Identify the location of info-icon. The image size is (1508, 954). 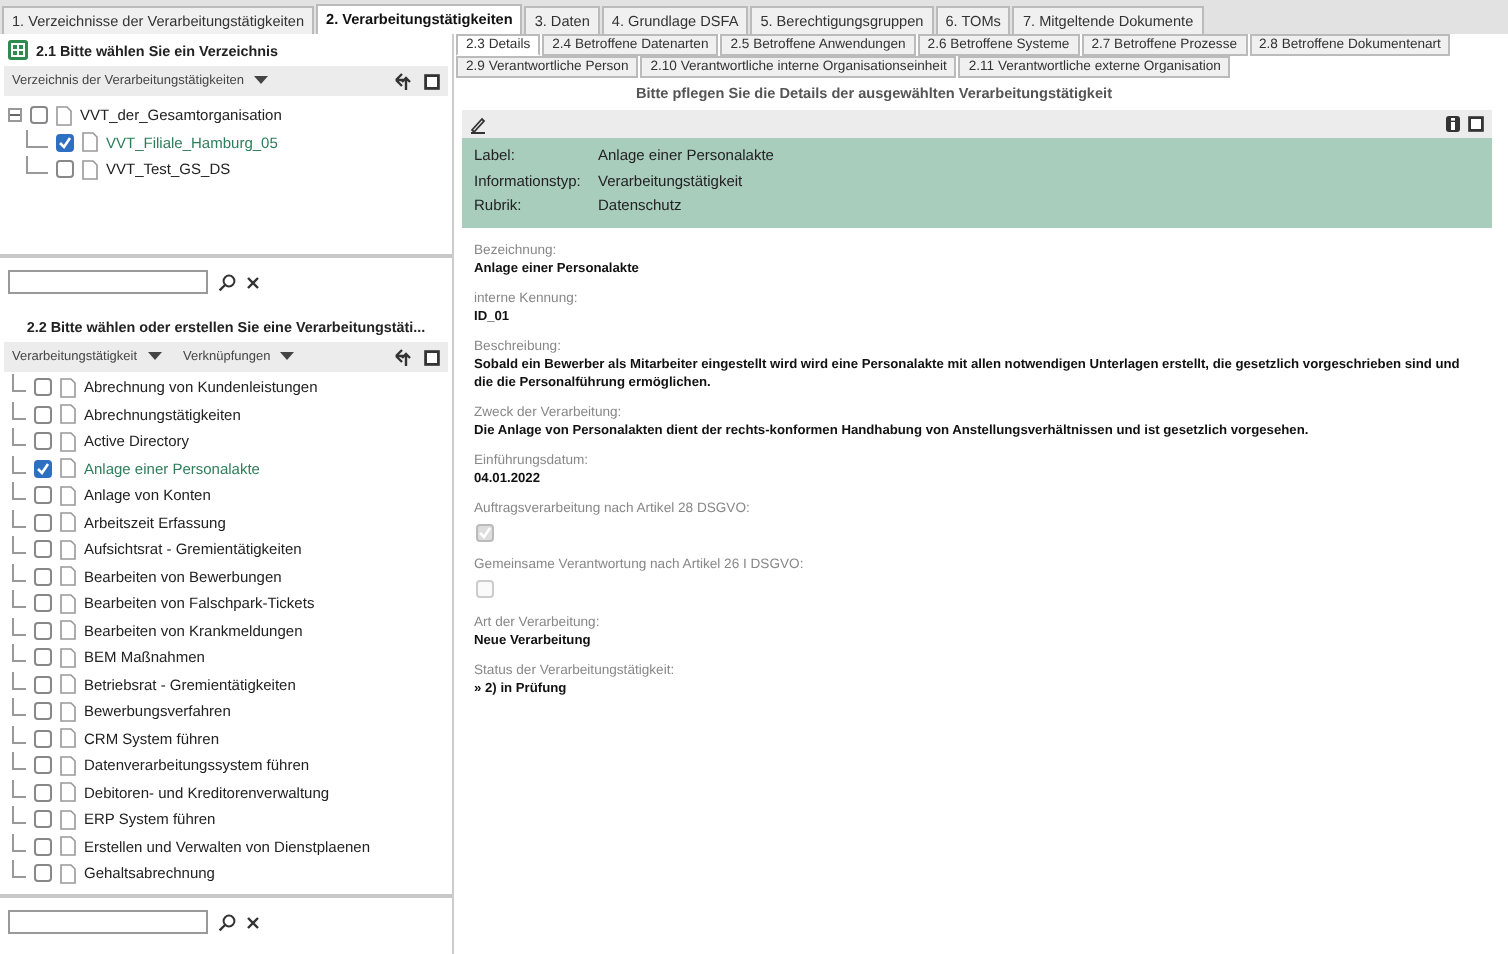
(1453, 124).